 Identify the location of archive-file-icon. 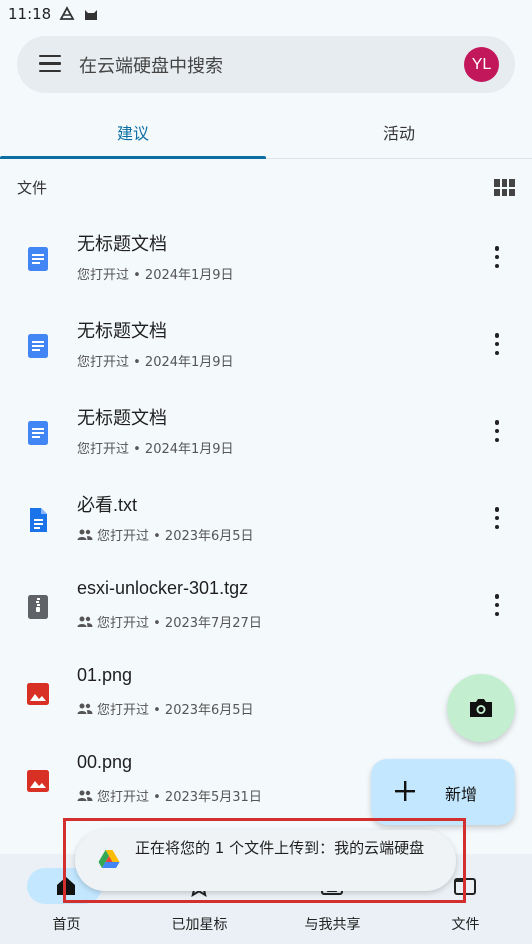
(38, 607).